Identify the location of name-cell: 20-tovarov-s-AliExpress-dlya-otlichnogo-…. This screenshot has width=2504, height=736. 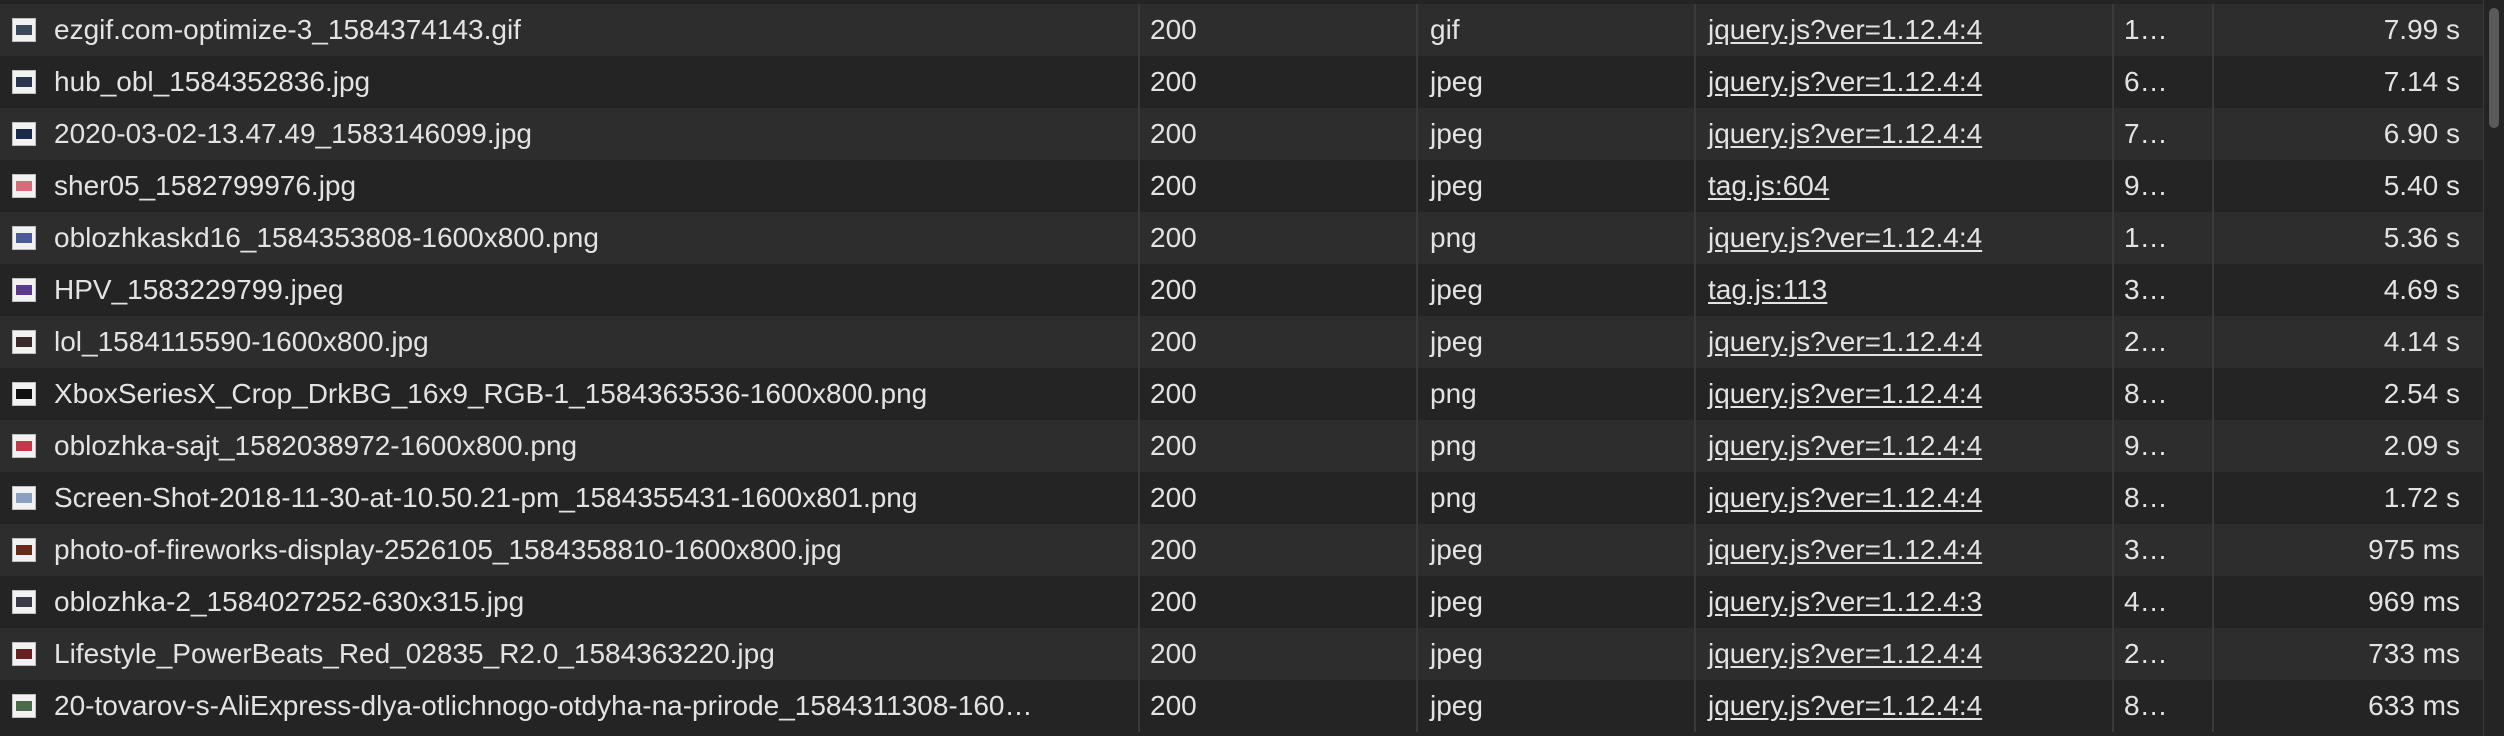
(570, 706).